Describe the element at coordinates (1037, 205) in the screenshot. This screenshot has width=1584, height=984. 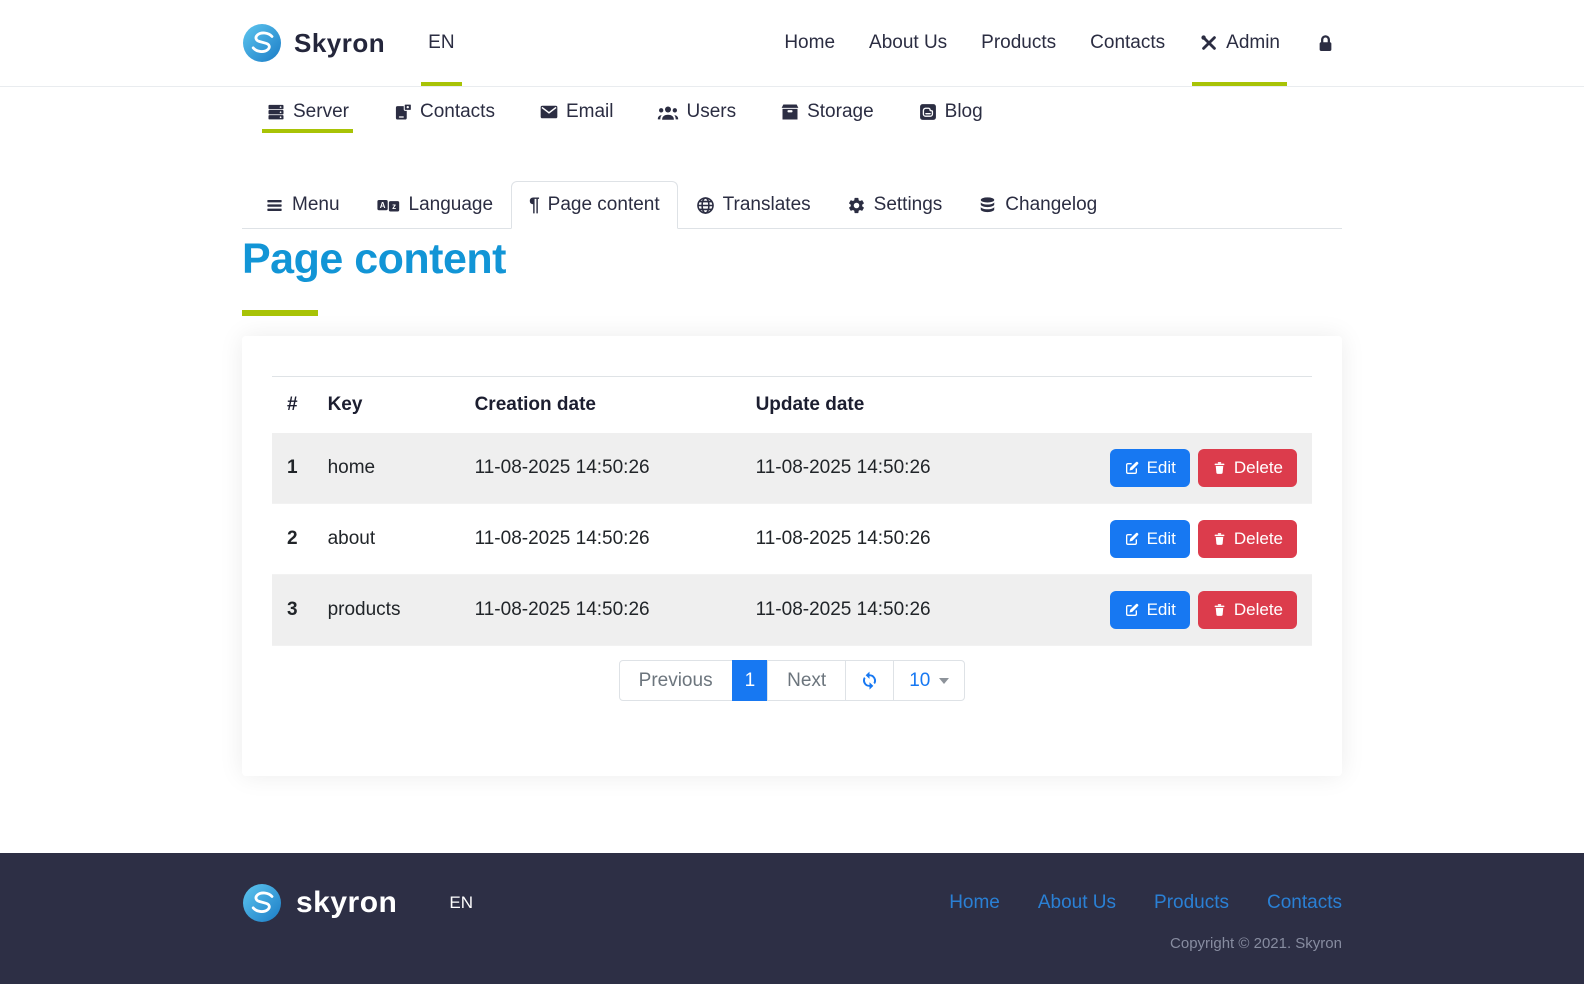
I see `tab-changelog: Changelog` at that location.